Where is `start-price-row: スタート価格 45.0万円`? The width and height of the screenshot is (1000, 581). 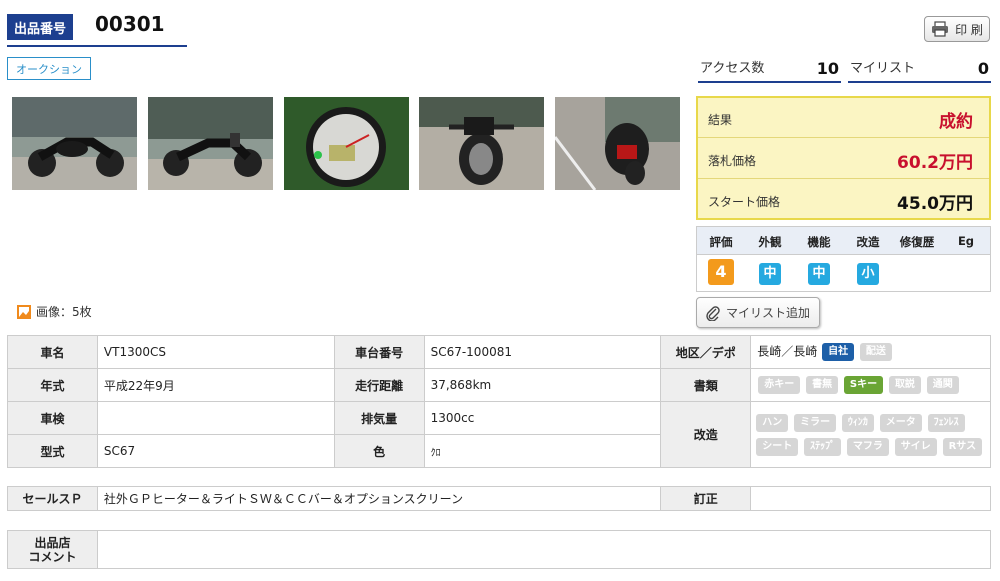 start-price-row: スタート価格 45.0万円 is located at coordinates (843, 200).